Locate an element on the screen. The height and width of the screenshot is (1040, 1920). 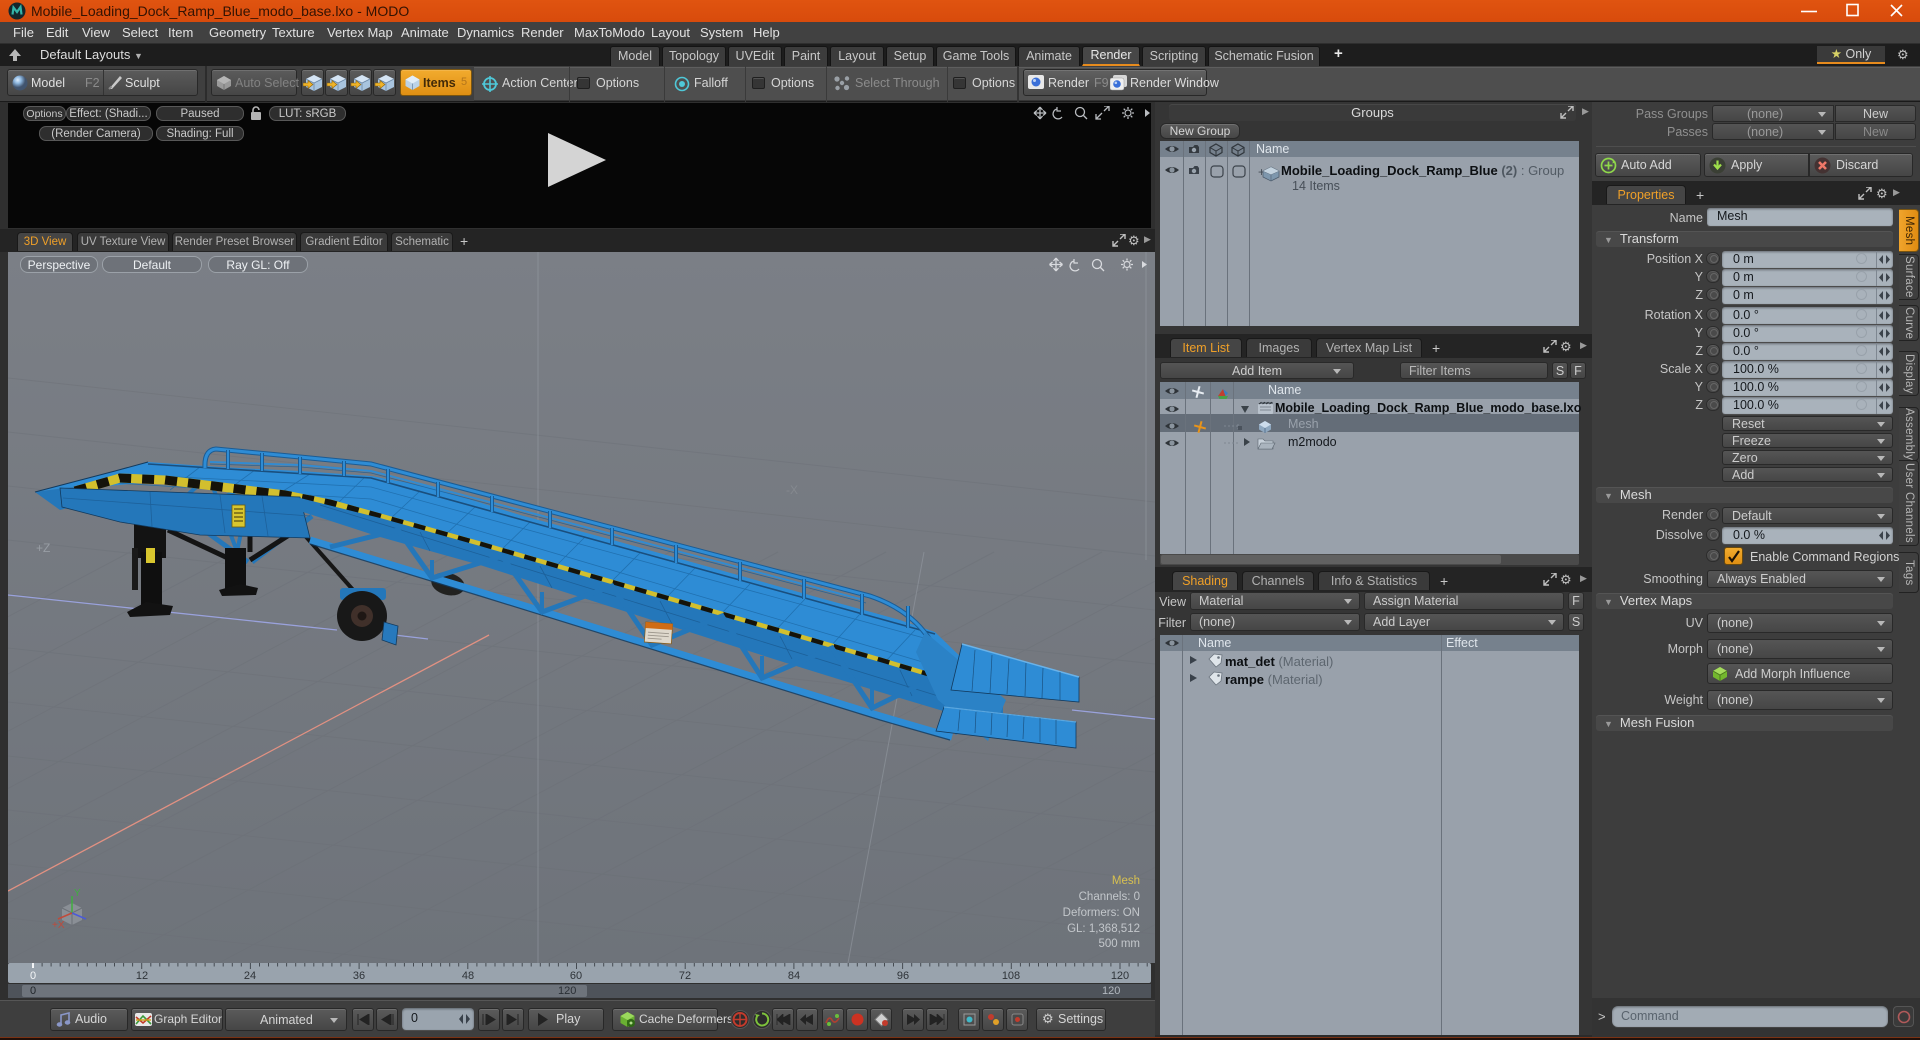
svg-text: 36 is located at coordinates (359, 976).